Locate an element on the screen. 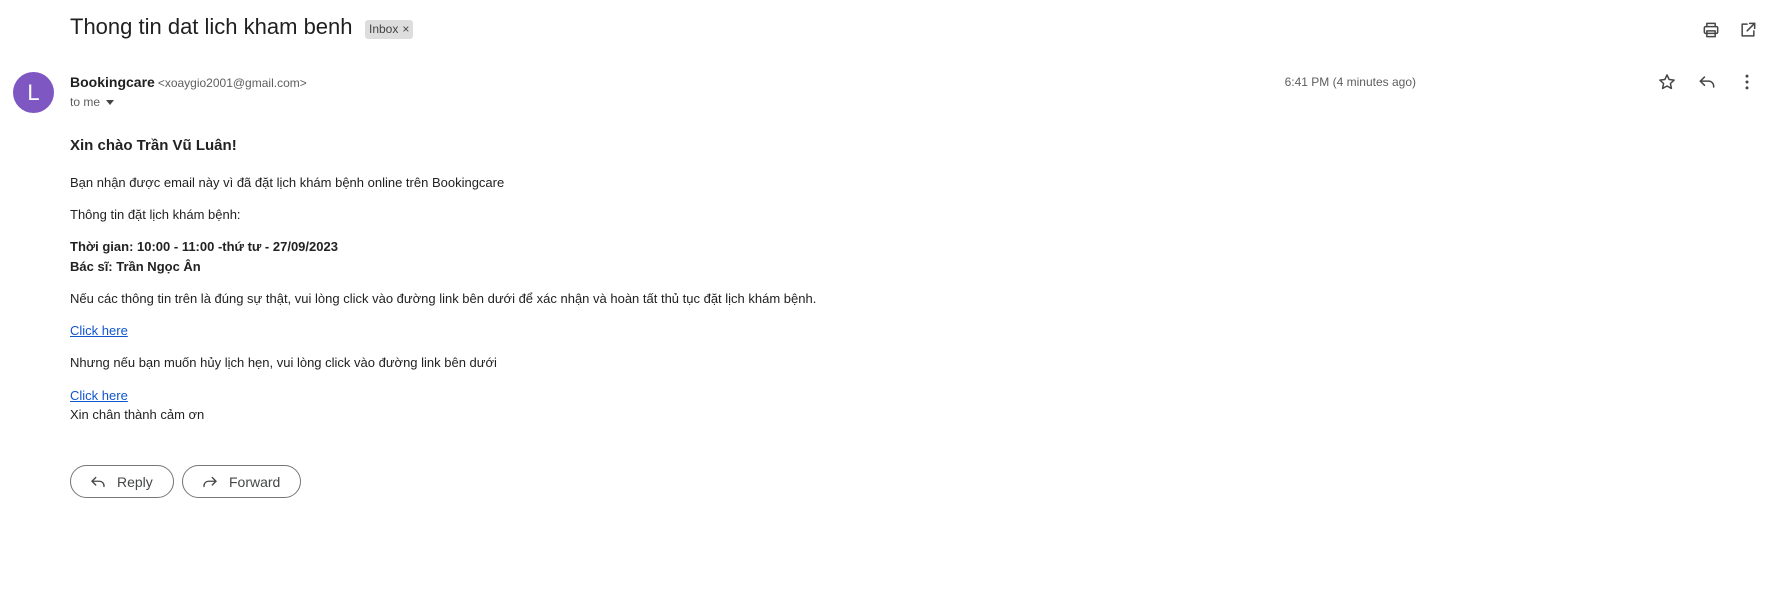 The width and height of the screenshot is (1773, 589). print-button is located at coordinates (1711, 30).